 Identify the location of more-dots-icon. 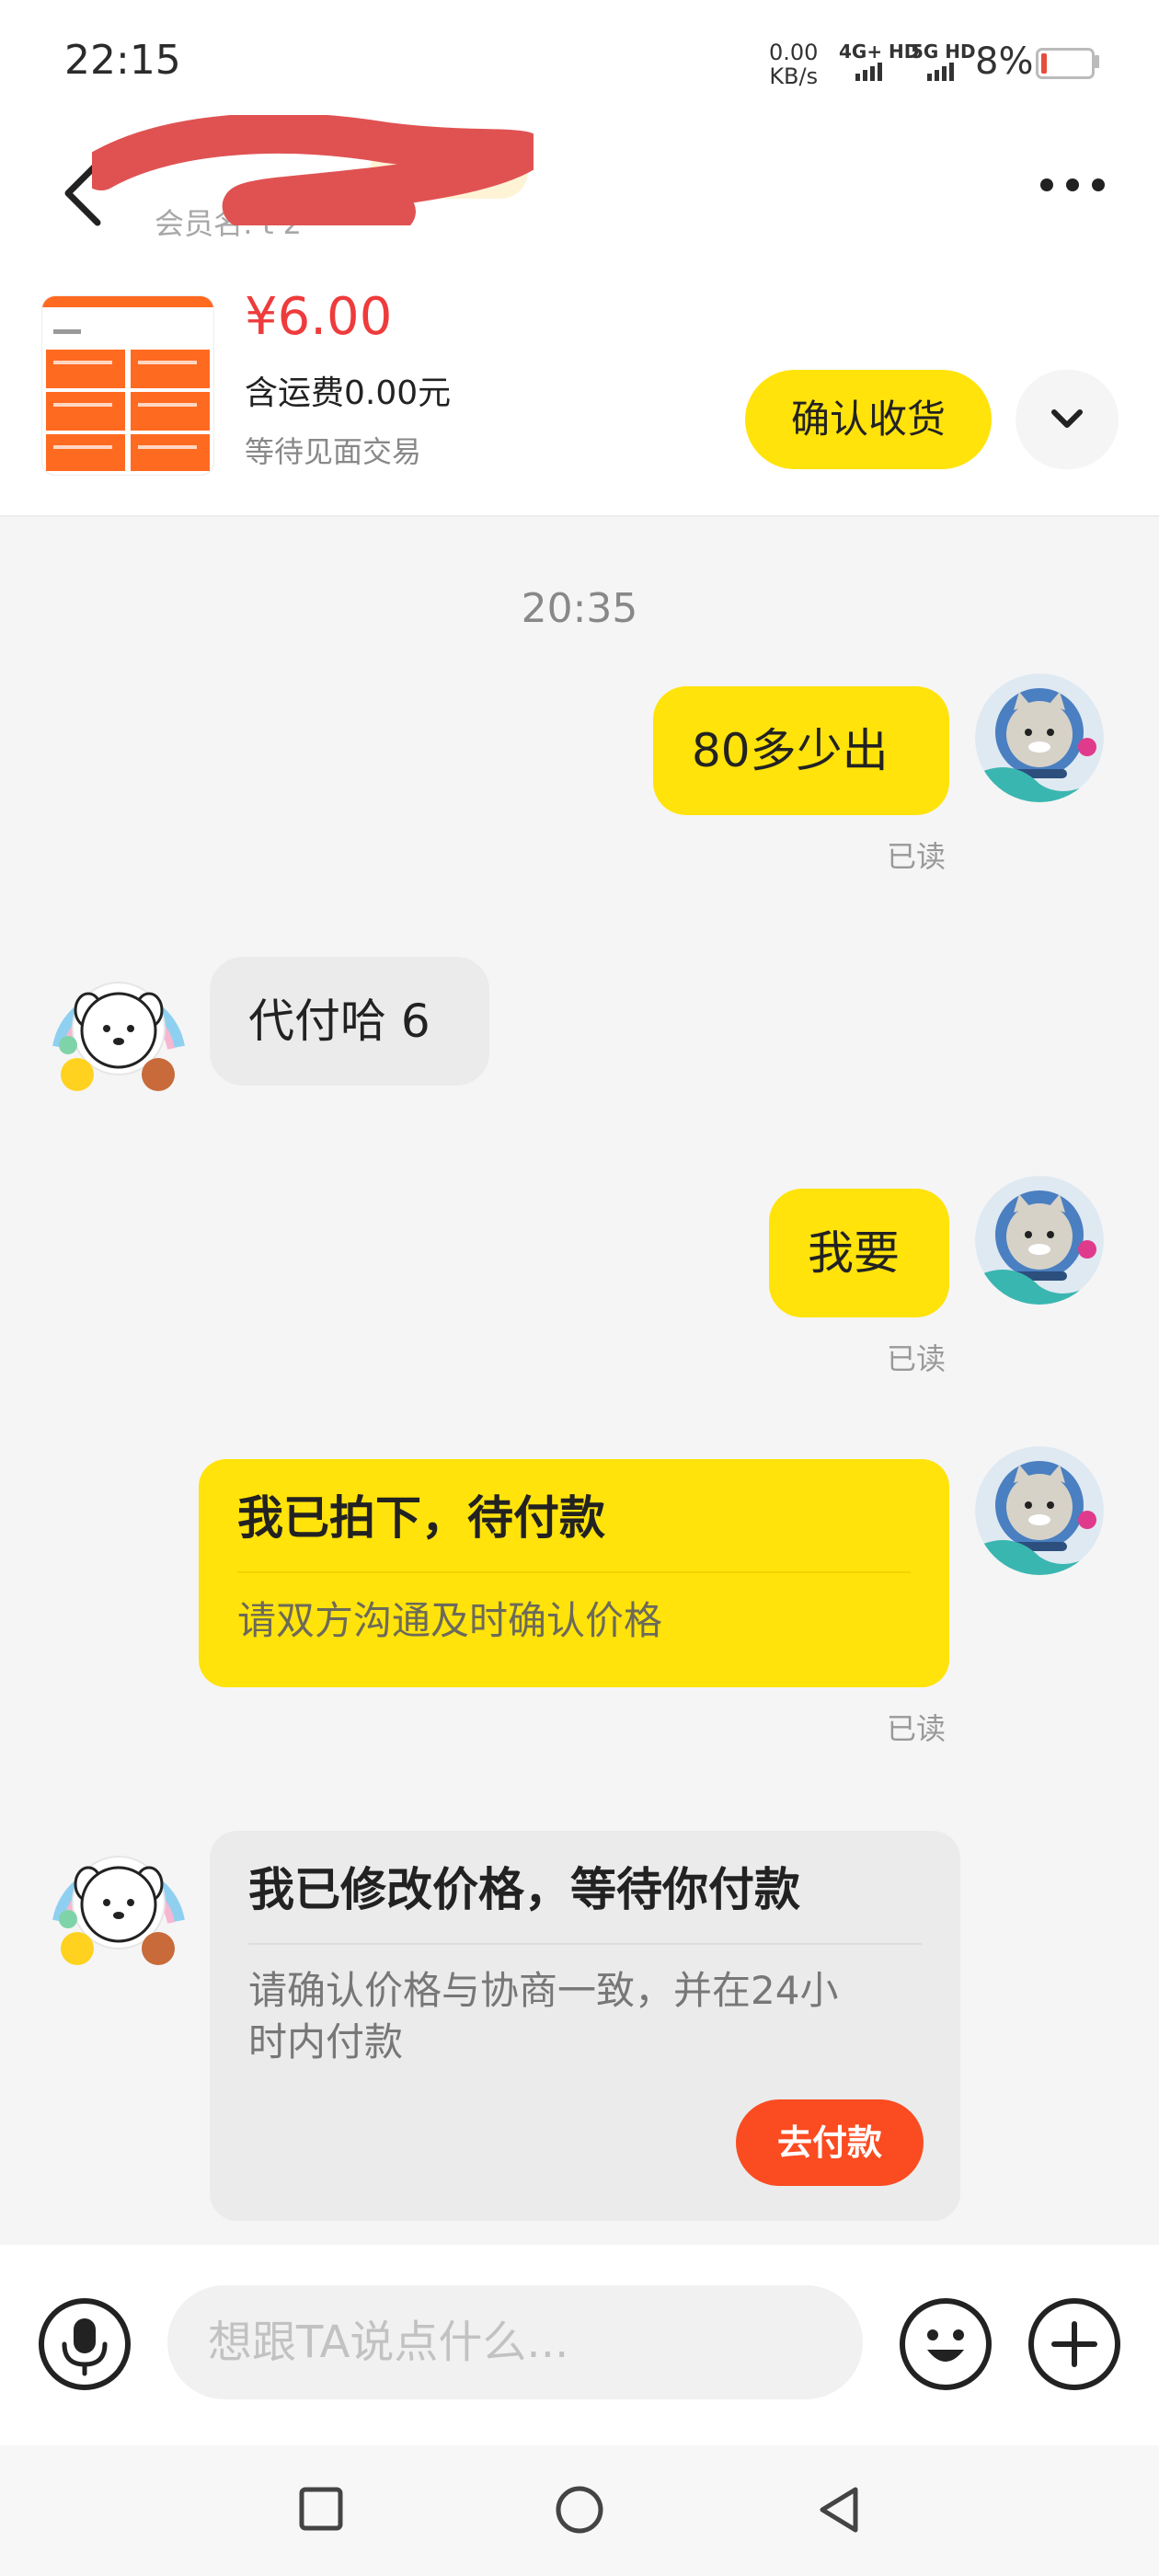
(1072, 185).